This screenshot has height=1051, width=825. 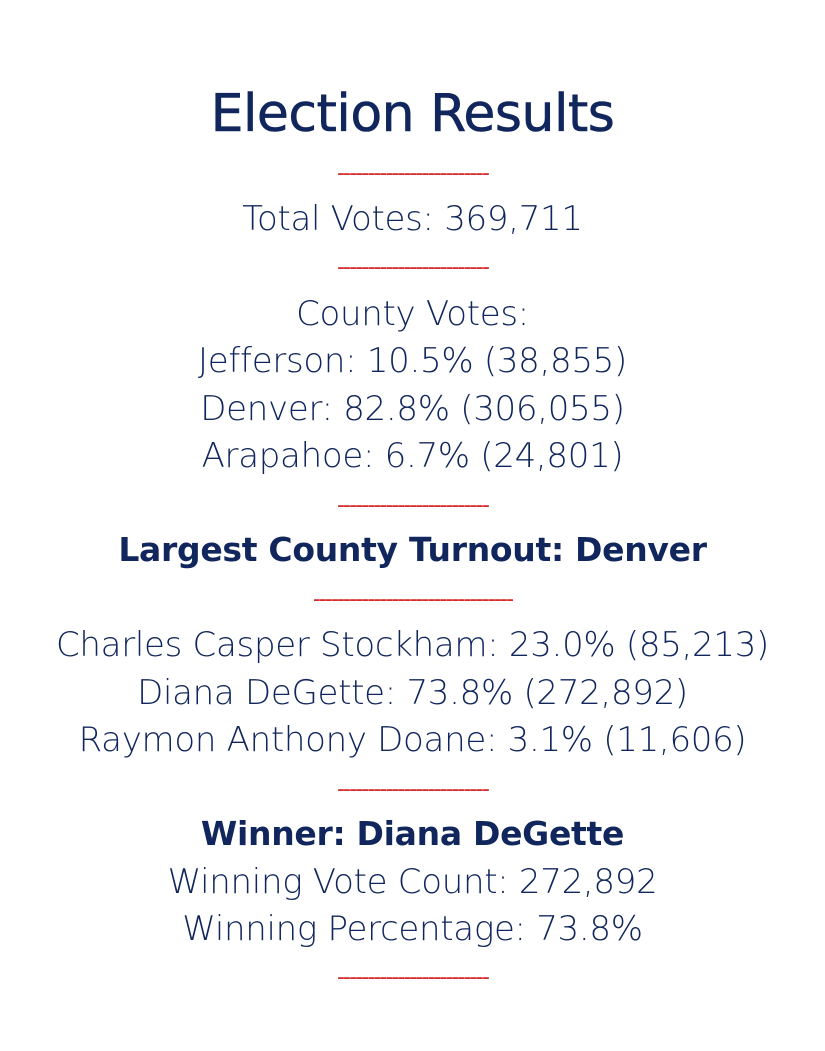 What do you see at coordinates (412, 549) in the screenshot?
I see `largest-county-turnout: Largest County Turnout: Denver` at bounding box center [412, 549].